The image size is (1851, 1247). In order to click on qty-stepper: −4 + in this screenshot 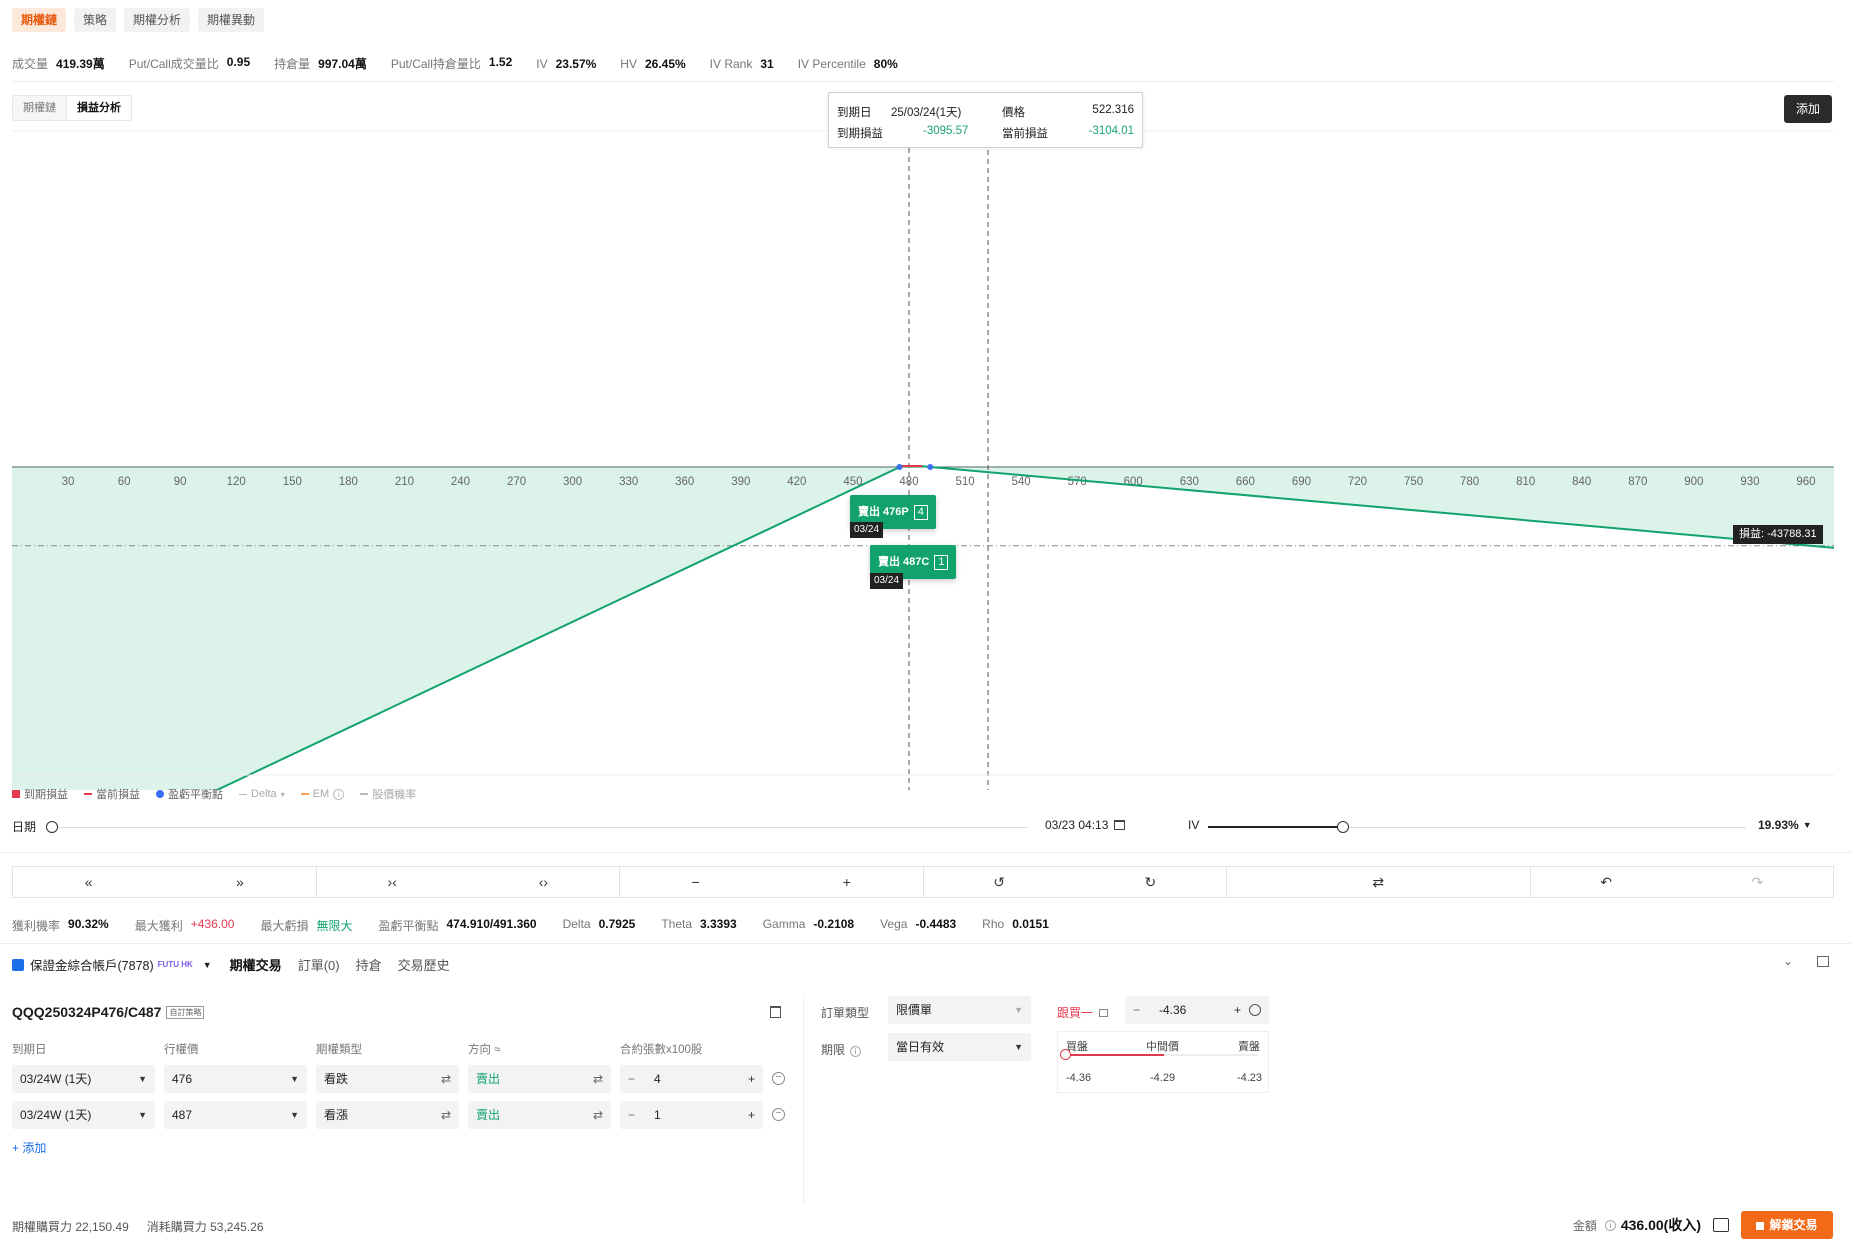, I will do `click(691, 1079)`.